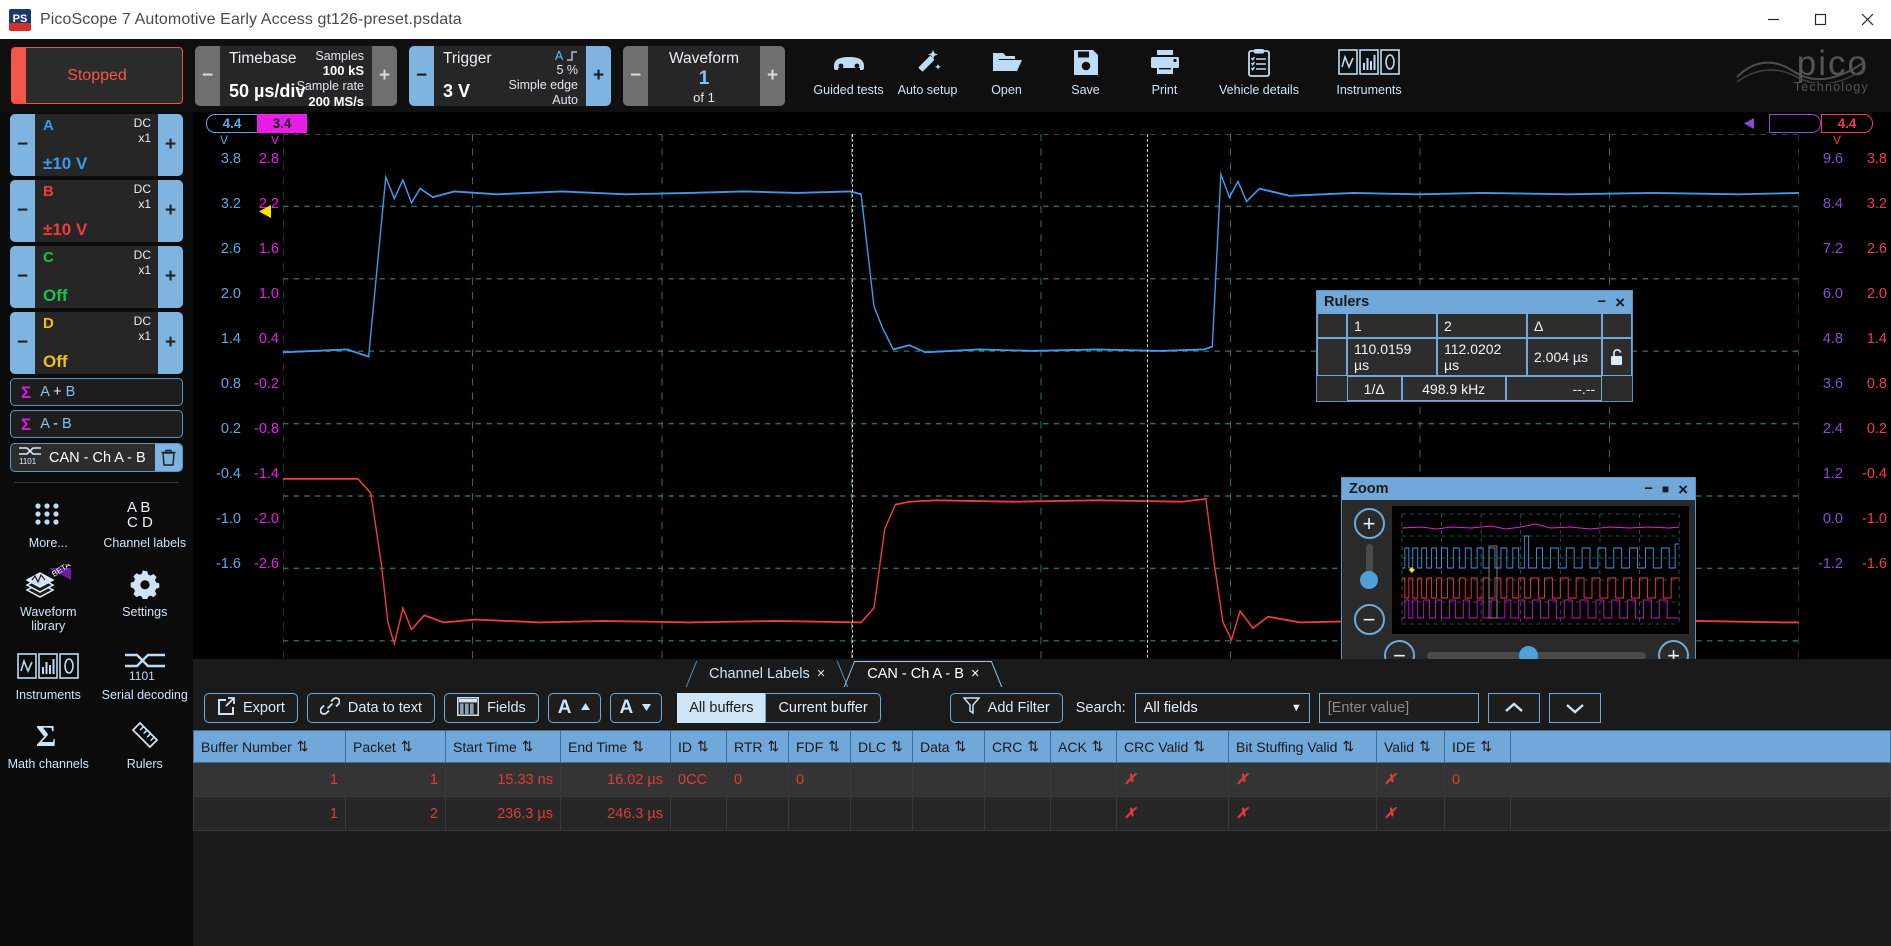 The width and height of the screenshot is (1891, 946). What do you see at coordinates (145, 673) in the screenshot?
I see `serial-decoding-button: 1101 Serial decoding` at bounding box center [145, 673].